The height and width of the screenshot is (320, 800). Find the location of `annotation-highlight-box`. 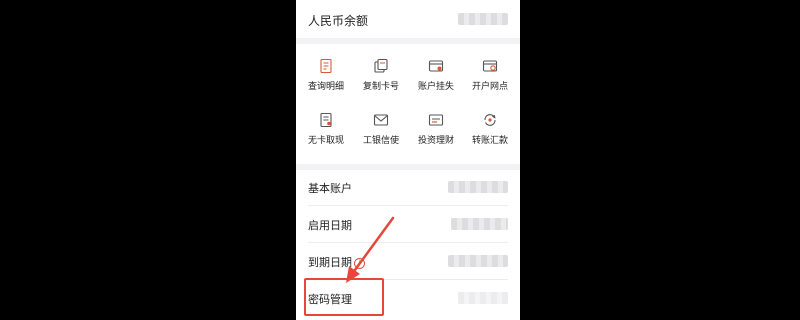

annotation-highlight-box is located at coordinates (344, 297).